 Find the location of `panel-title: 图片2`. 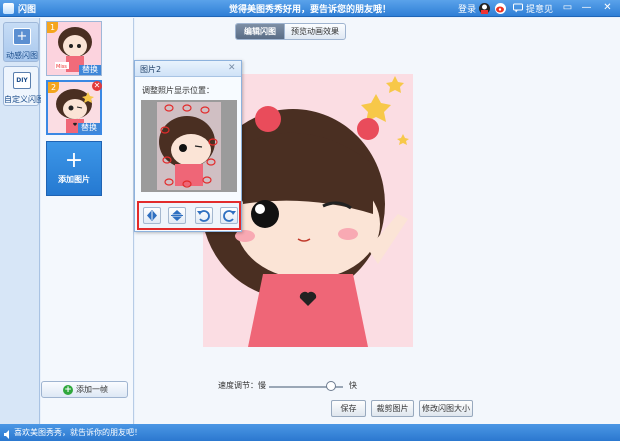

panel-title: 图片2 is located at coordinates (151, 69).